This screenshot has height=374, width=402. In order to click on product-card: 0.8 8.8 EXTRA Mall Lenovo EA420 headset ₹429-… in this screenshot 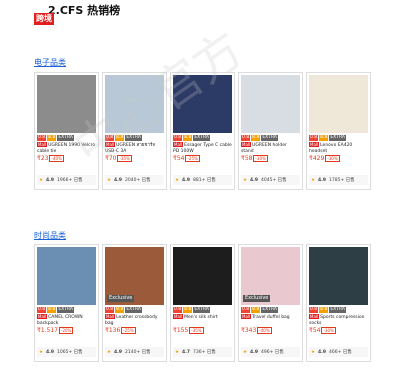, I will do `click(338, 131)`.